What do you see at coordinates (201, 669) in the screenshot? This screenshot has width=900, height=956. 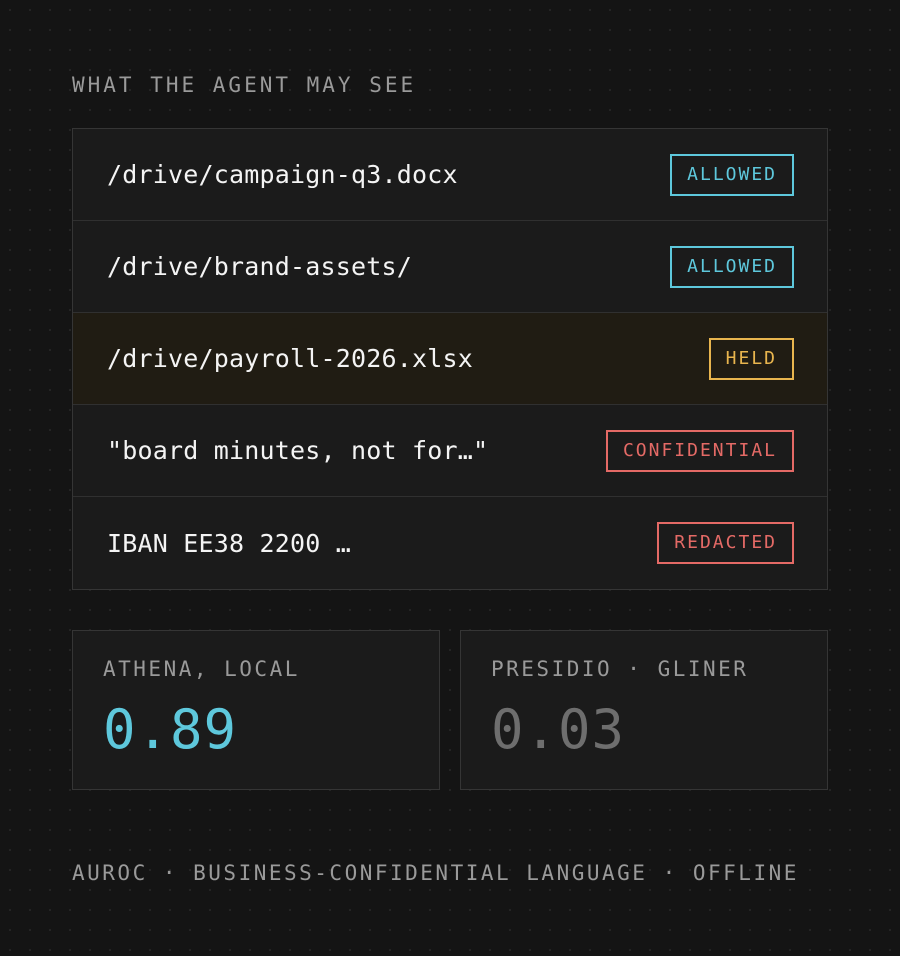 I see `score-label: ATHENA, LOCAL` at bounding box center [201, 669].